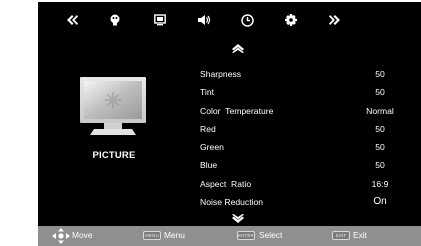  Describe the element at coordinates (221, 74) in the screenshot. I see `menu-item-label: Sharpness` at that location.